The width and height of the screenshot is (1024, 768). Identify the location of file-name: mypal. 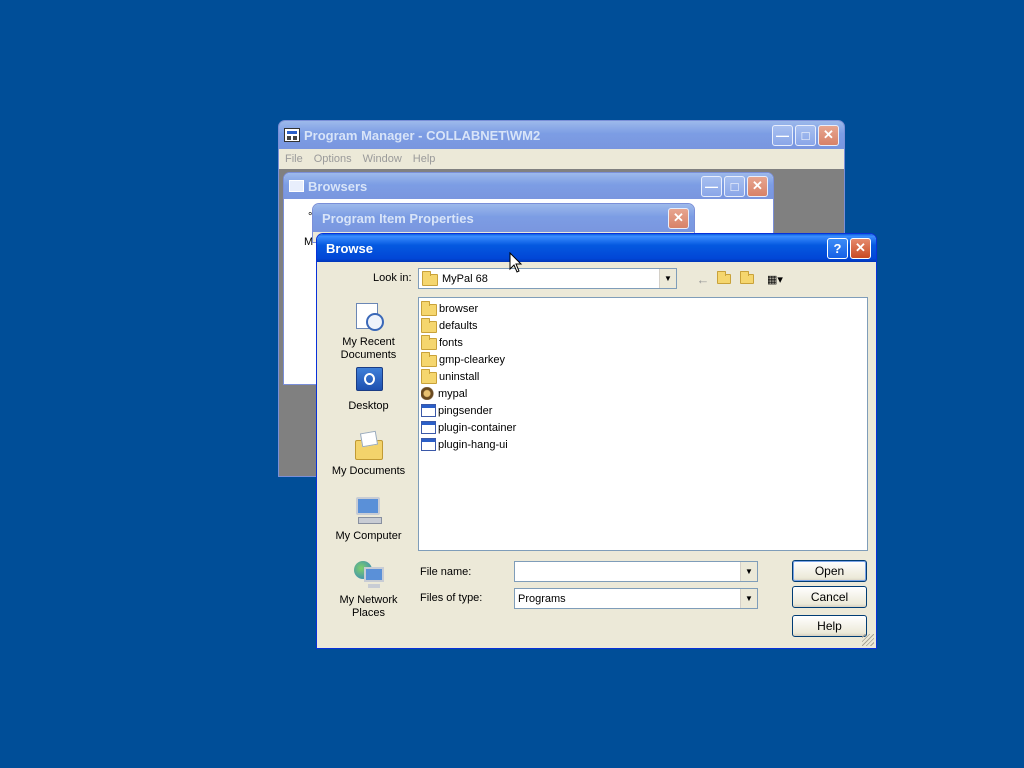
(453, 393).